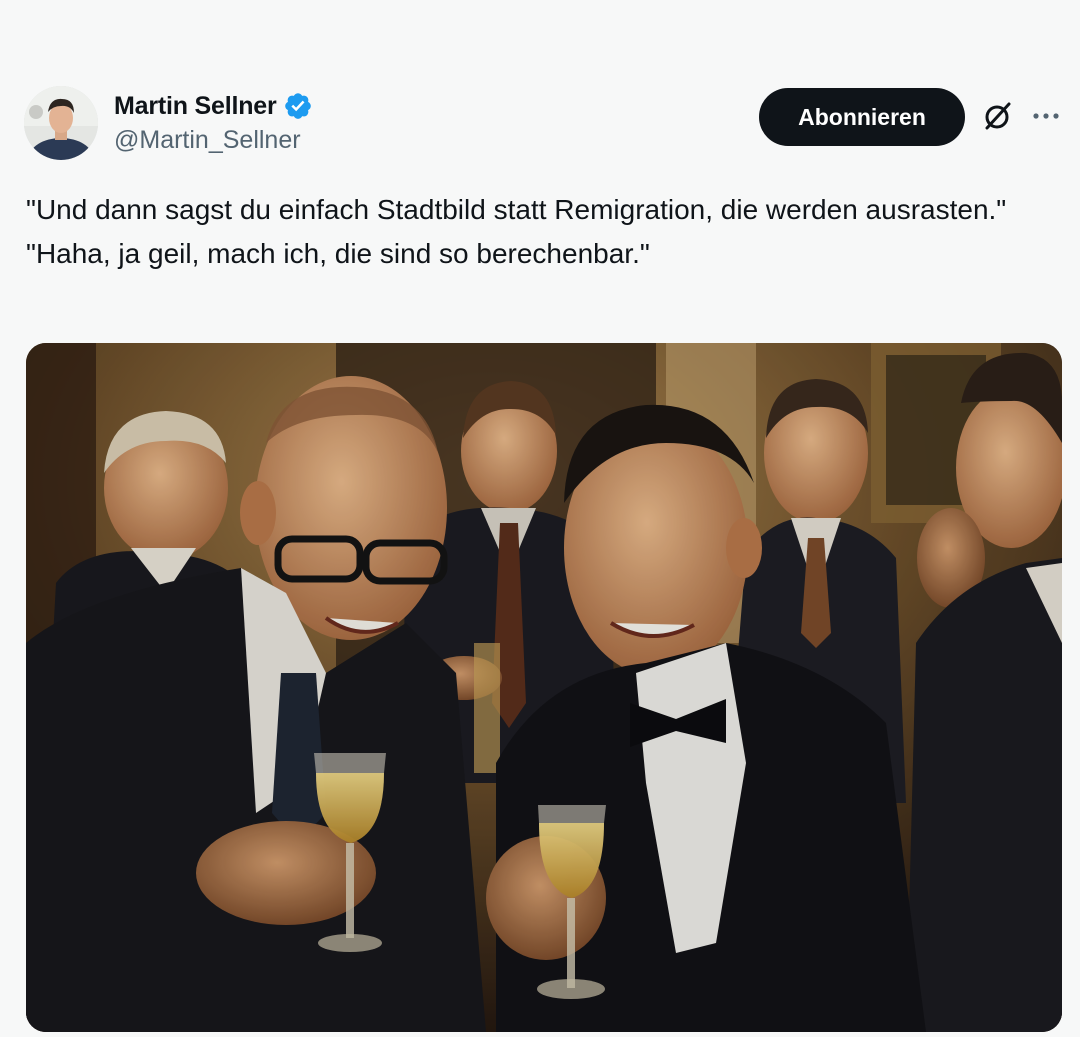 This screenshot has height=1037, width=1080. I want to click on display-name-row: Martin Sellner, so click(213, 106).